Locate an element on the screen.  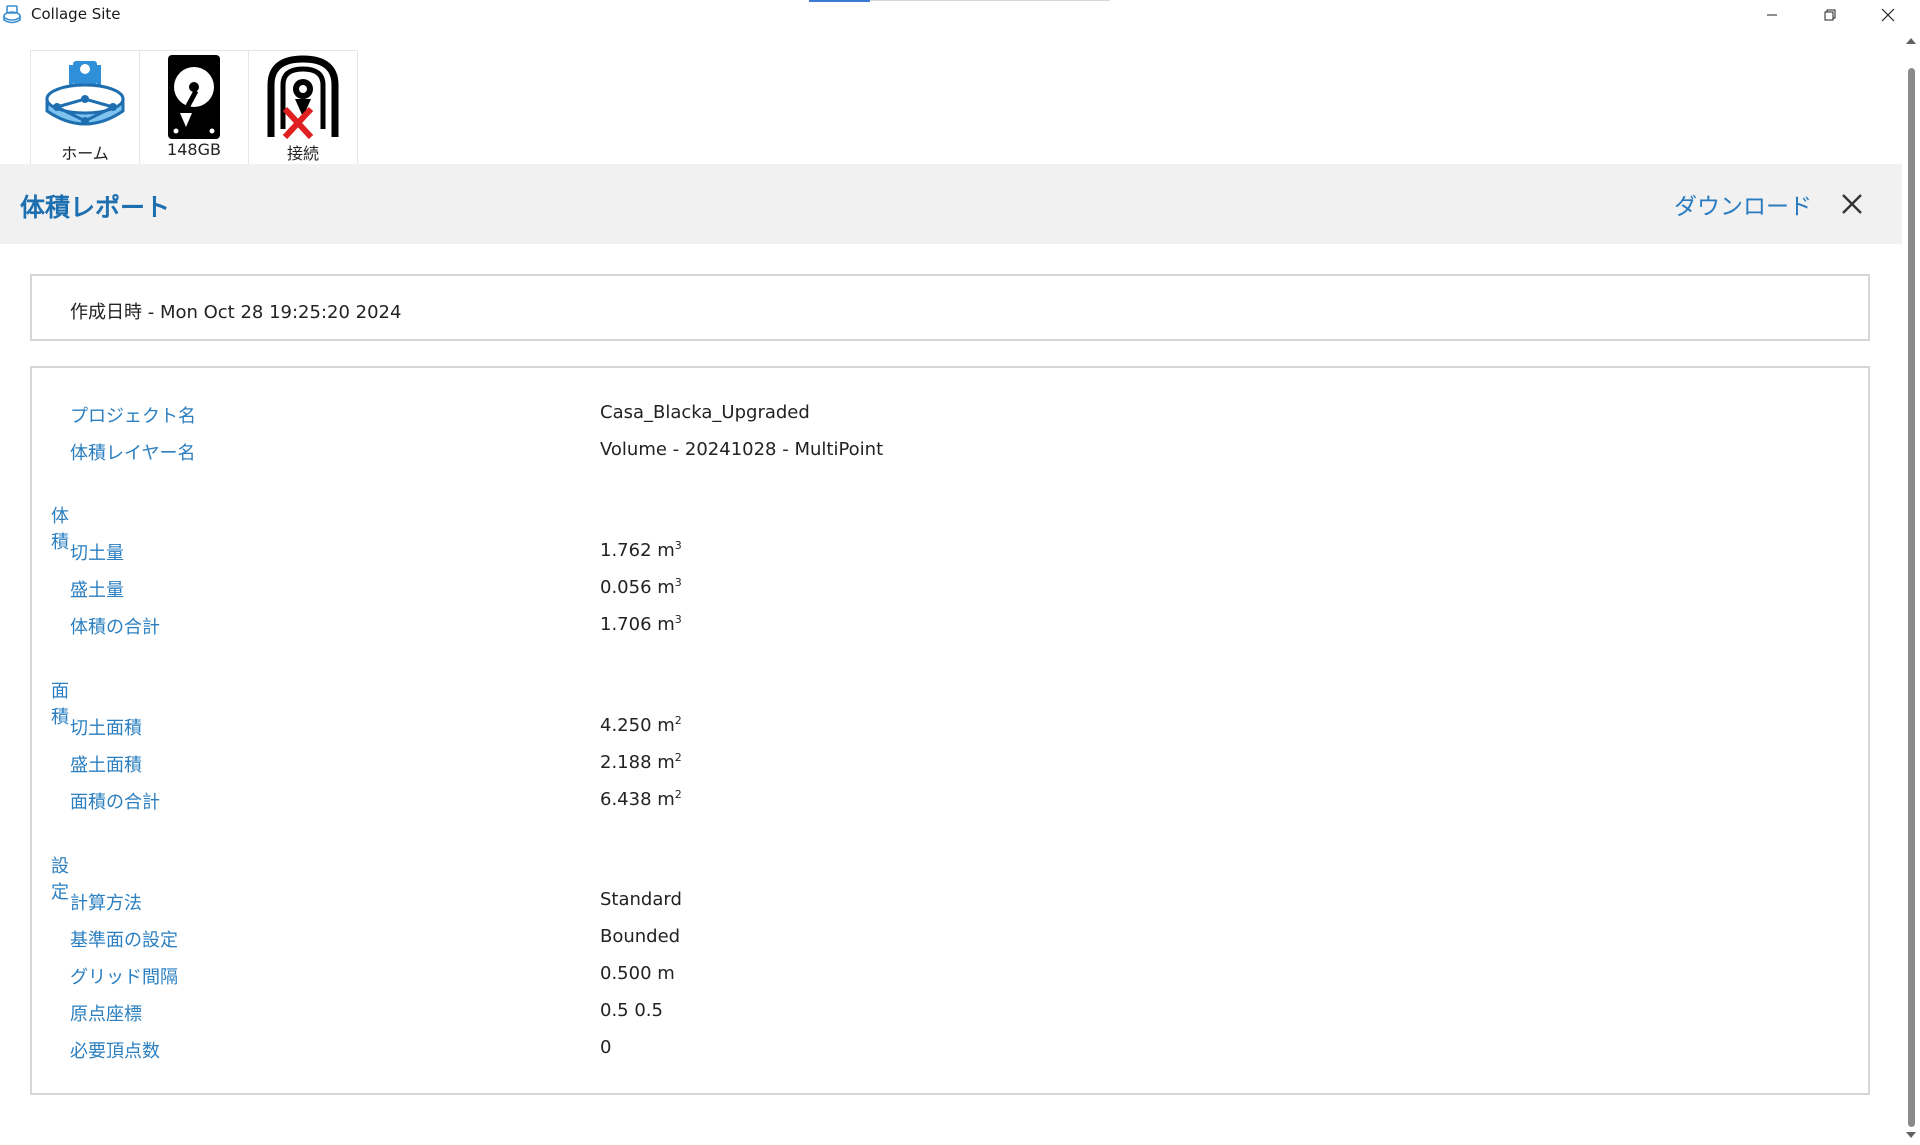
created-date-card: 作成日時 - Mon Oct 28 19:25:20 2024 is located at coordinates (950, 307).